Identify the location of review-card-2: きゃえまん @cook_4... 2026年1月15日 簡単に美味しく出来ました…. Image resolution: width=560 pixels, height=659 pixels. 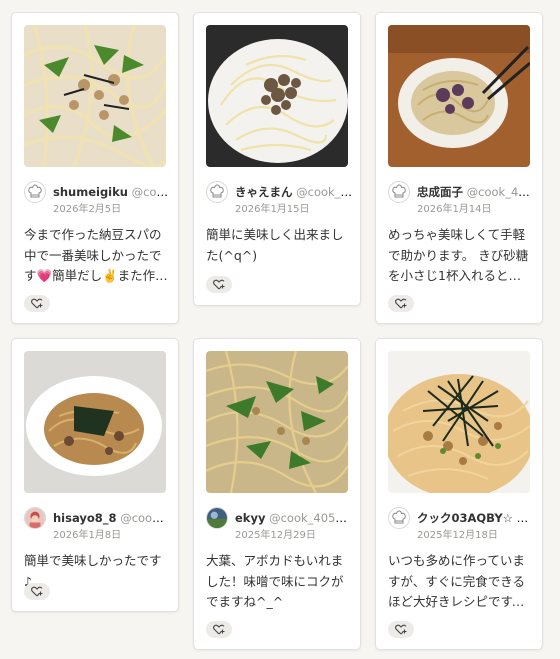
(277, 159).